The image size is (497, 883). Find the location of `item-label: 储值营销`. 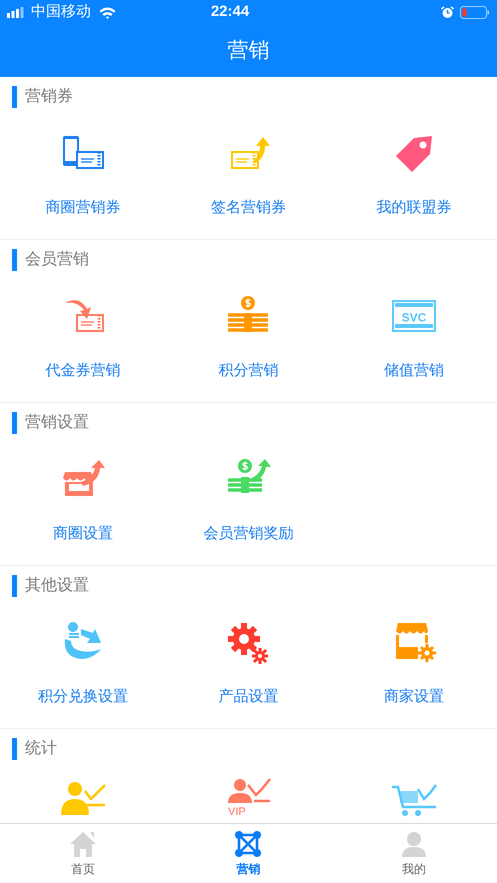

item-label: 储值营销 is located at coordinates (414, 371).